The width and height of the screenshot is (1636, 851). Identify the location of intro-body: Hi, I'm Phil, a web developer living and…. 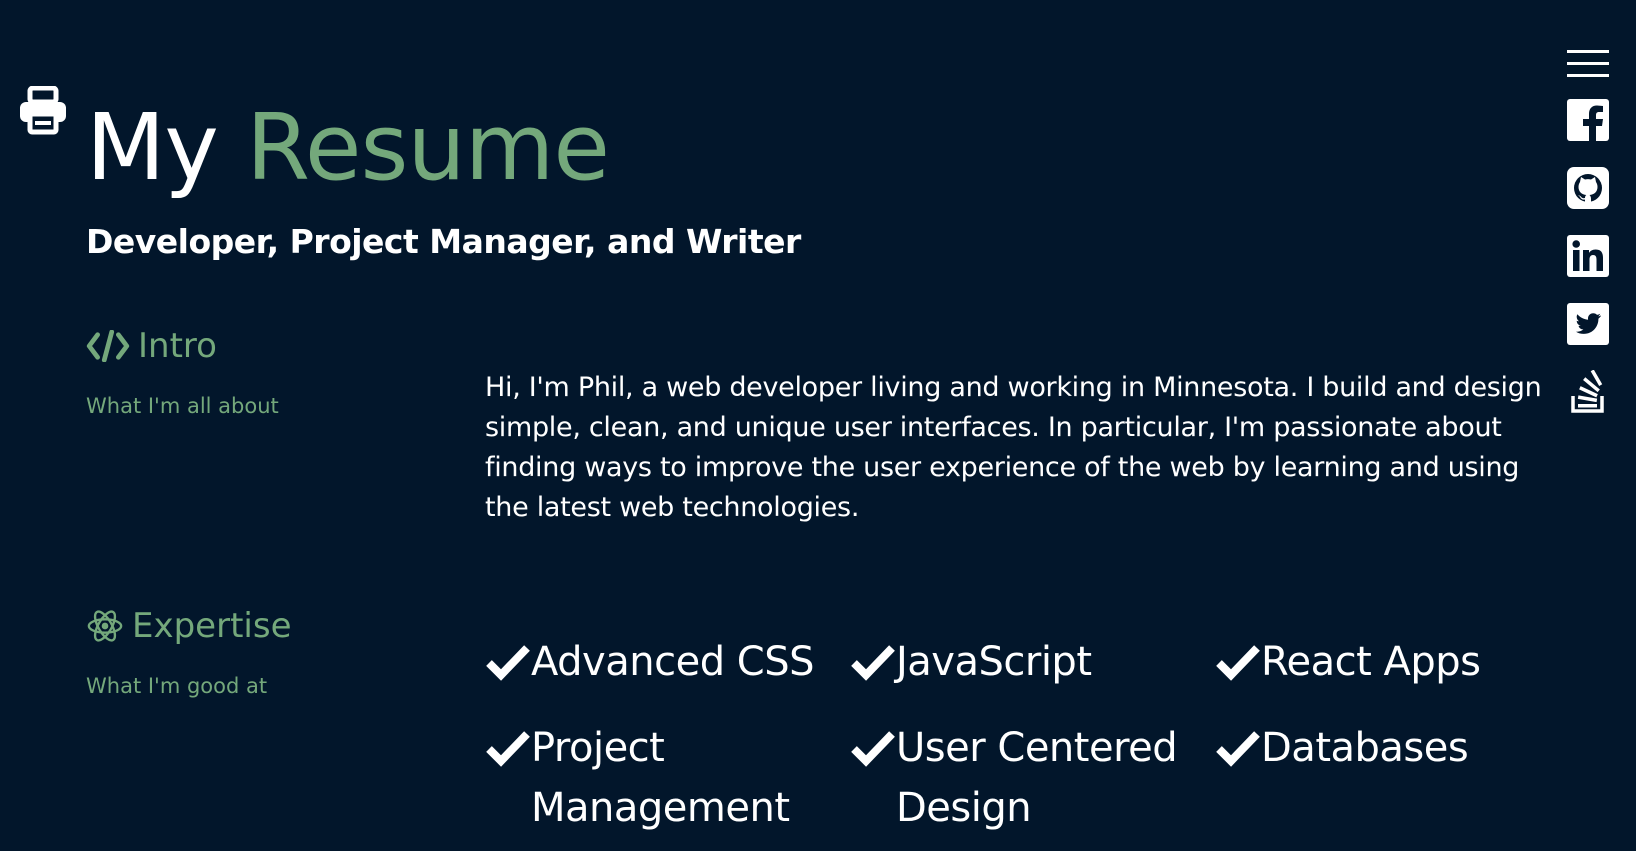
(1013, 447).